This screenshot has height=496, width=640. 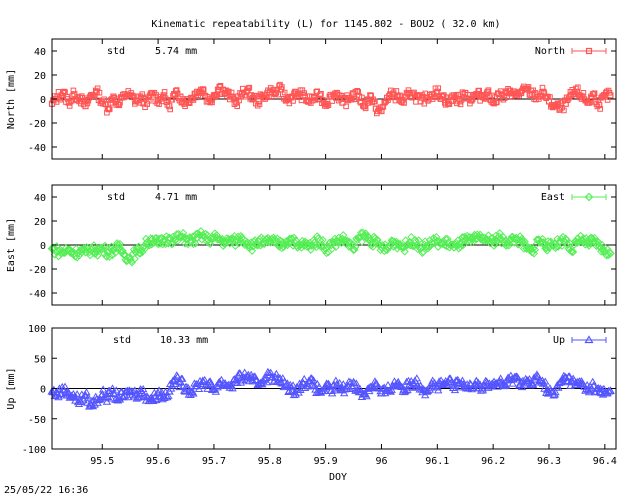 What do you see at coordinates (326, 461) in the screenshot?
I see `x-tick-label: 95.9` at bounding box center [326, 461].